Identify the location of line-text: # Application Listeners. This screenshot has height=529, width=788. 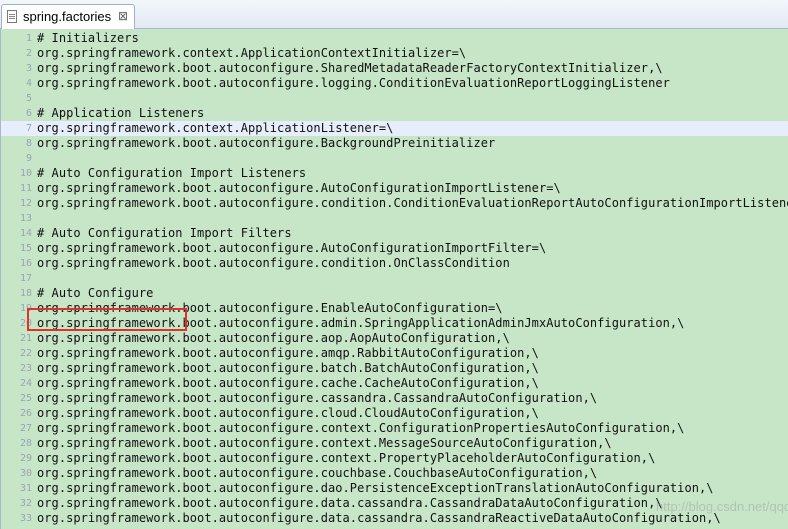
(121, 113).